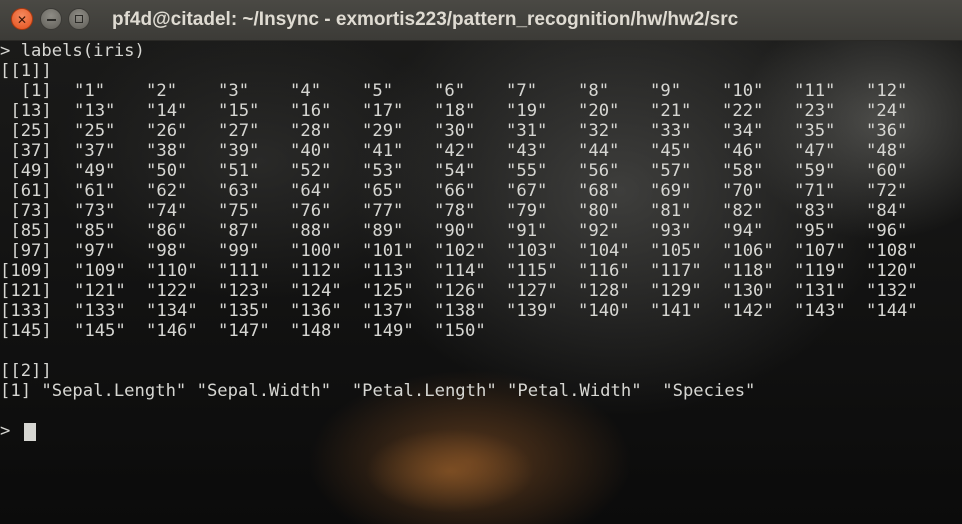 This screenshot has width=962, height=524. I want to click on label-value: "36", so click(887, 131).